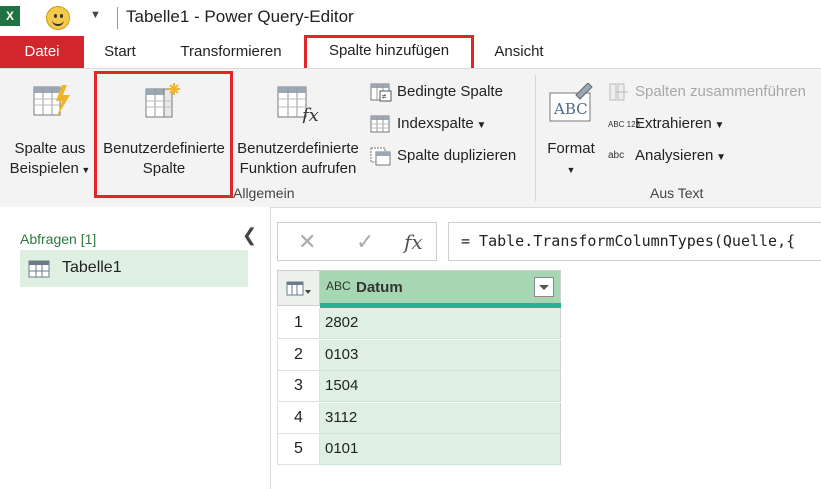  Describe the element at coordinates (42, 52) in the screenshot. I see `tab-datei: Datei` at that location.